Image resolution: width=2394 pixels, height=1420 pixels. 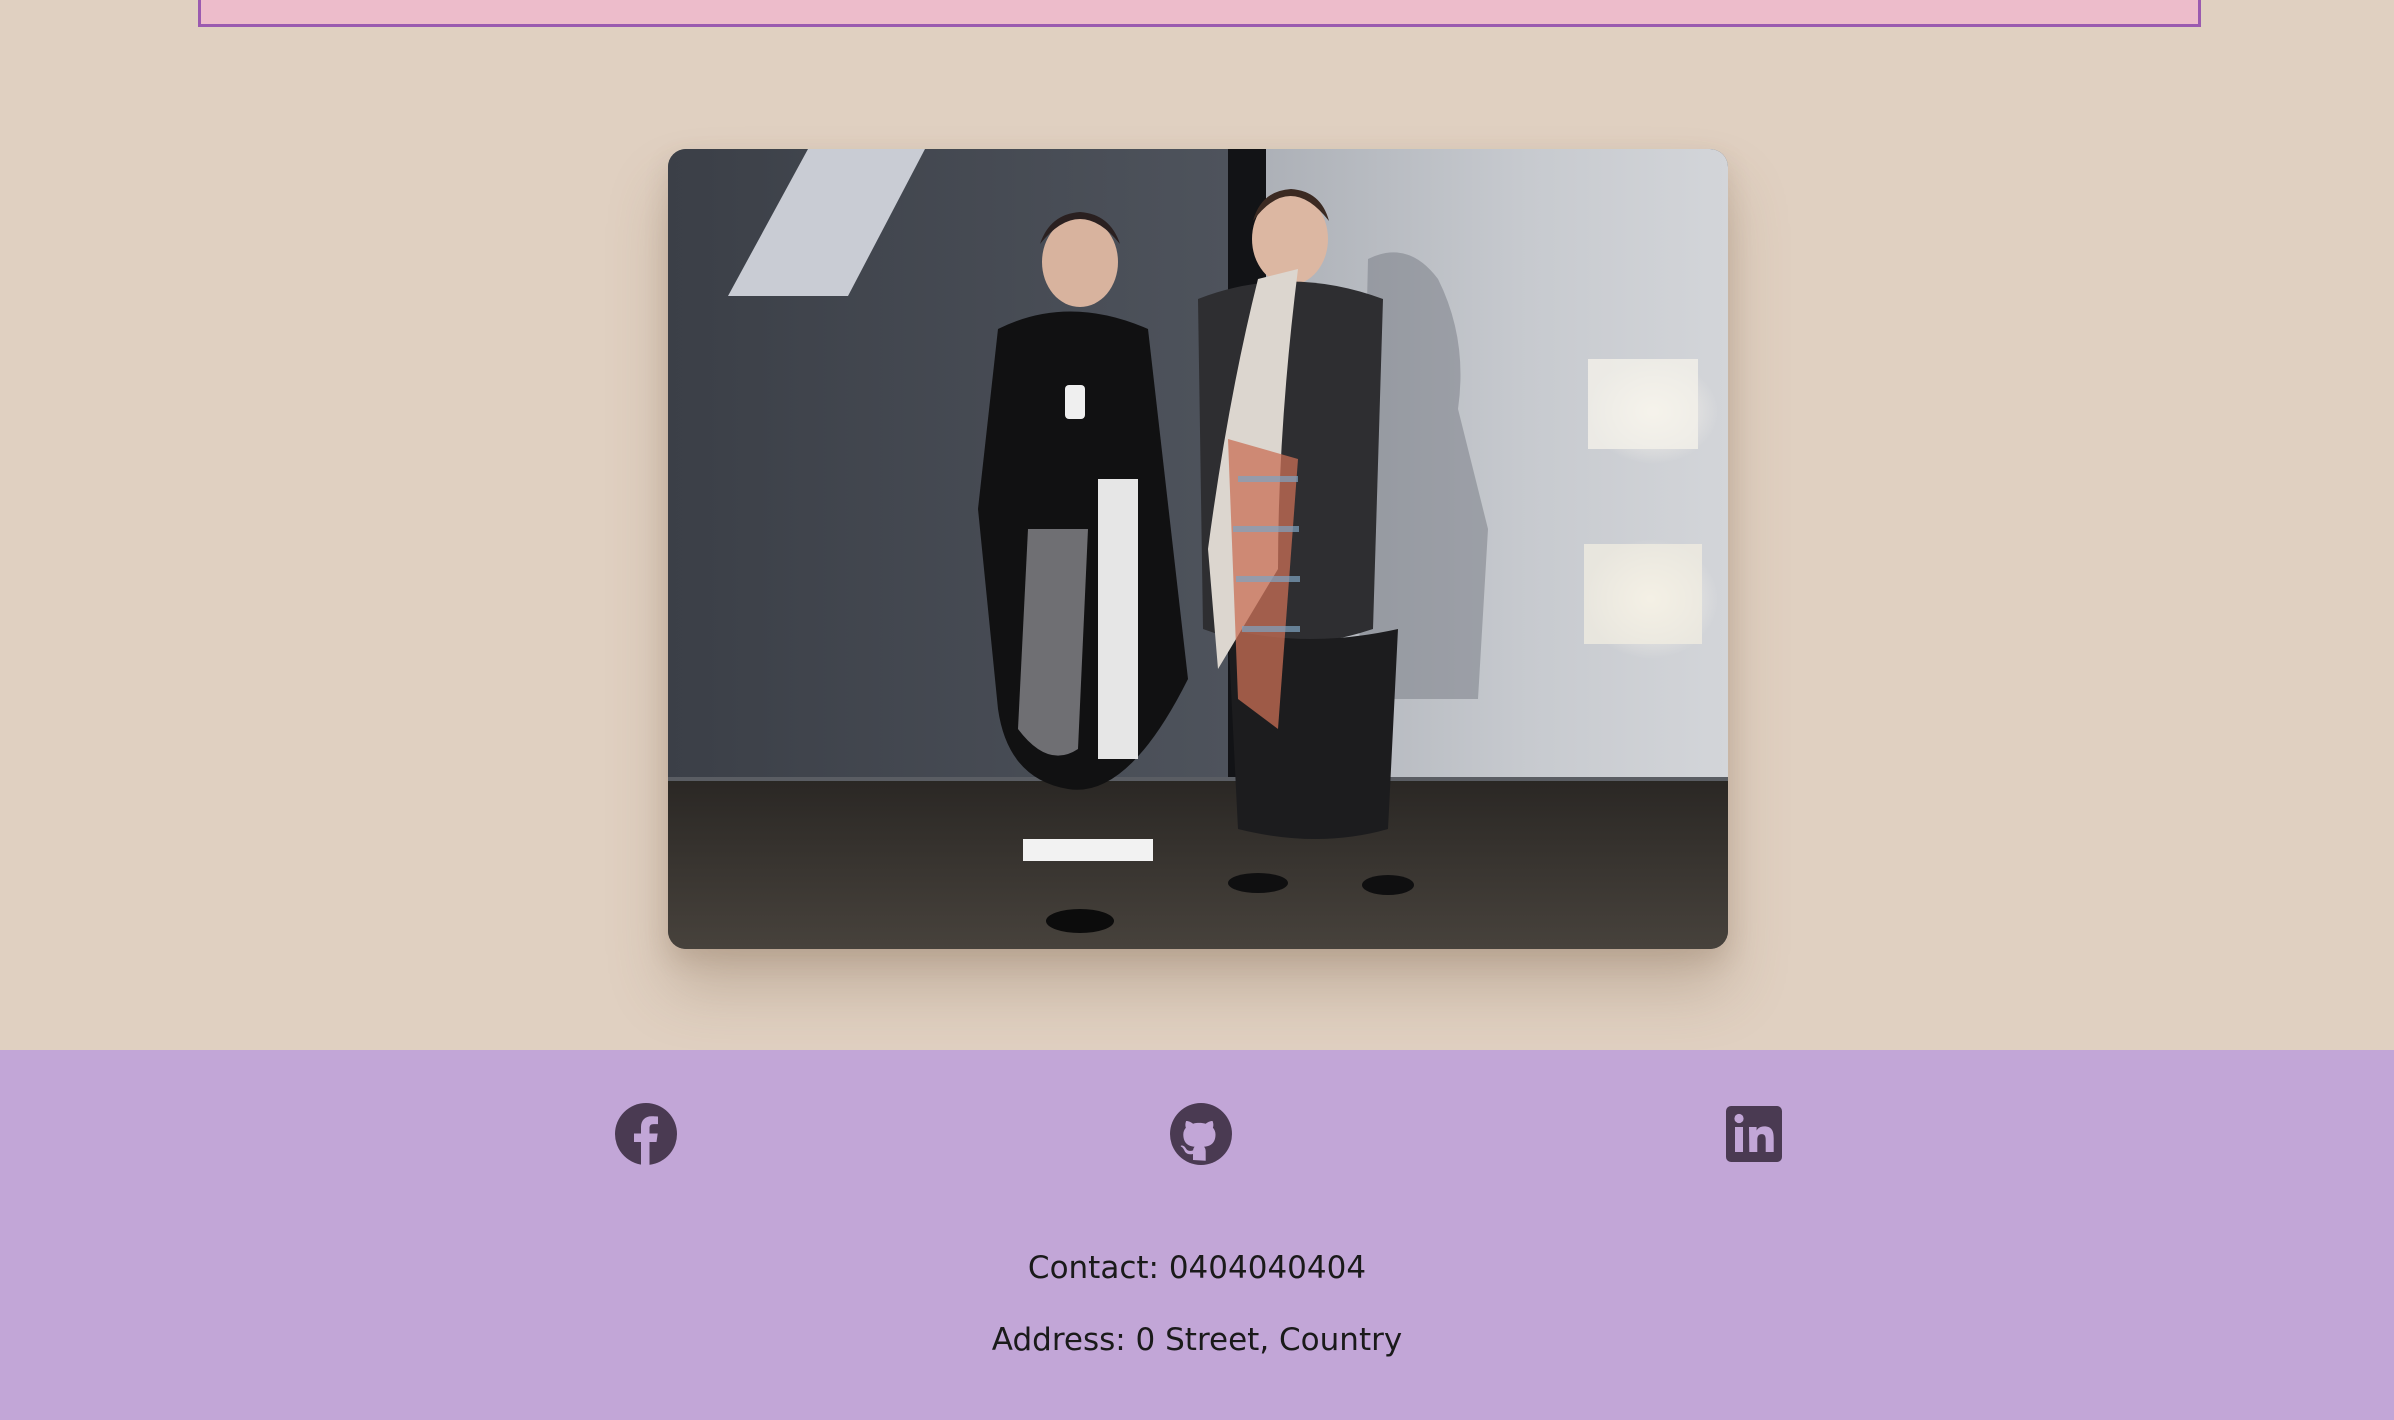 I want to click on contact-phone: Contact: 0404040404, so click(x=1197, y=1268).